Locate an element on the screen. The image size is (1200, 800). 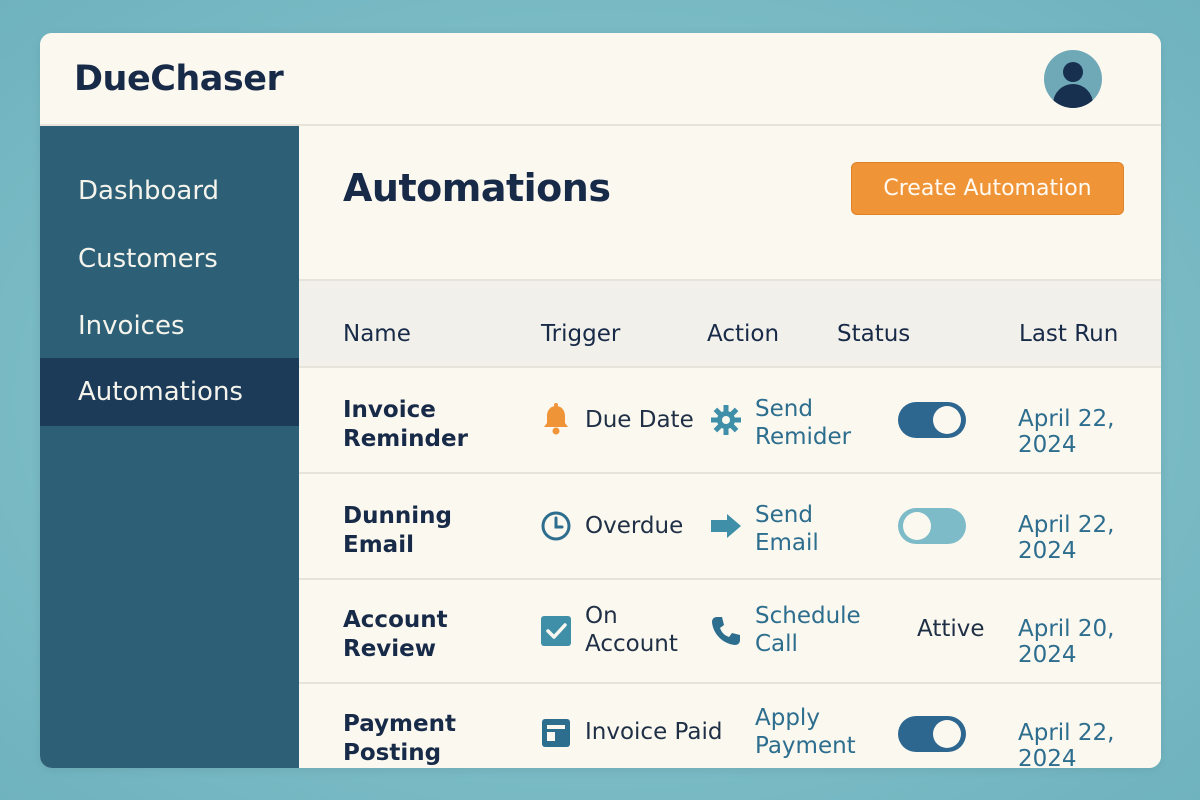
action-label: Schedule Call is located at coordinates (808, 630).